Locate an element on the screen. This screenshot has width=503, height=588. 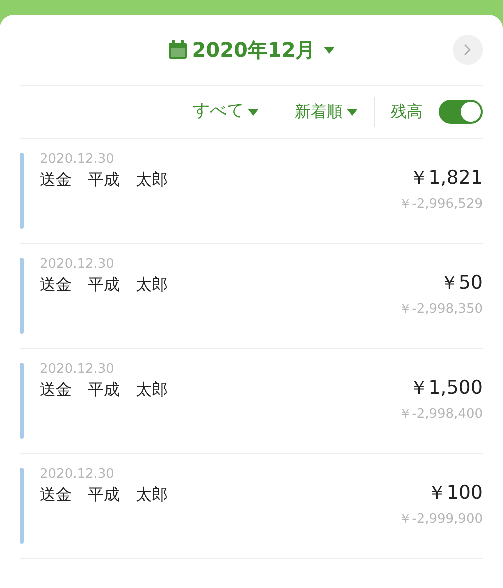
balance-after: ￥-2,998,400 is located at coordinates (441, 415).